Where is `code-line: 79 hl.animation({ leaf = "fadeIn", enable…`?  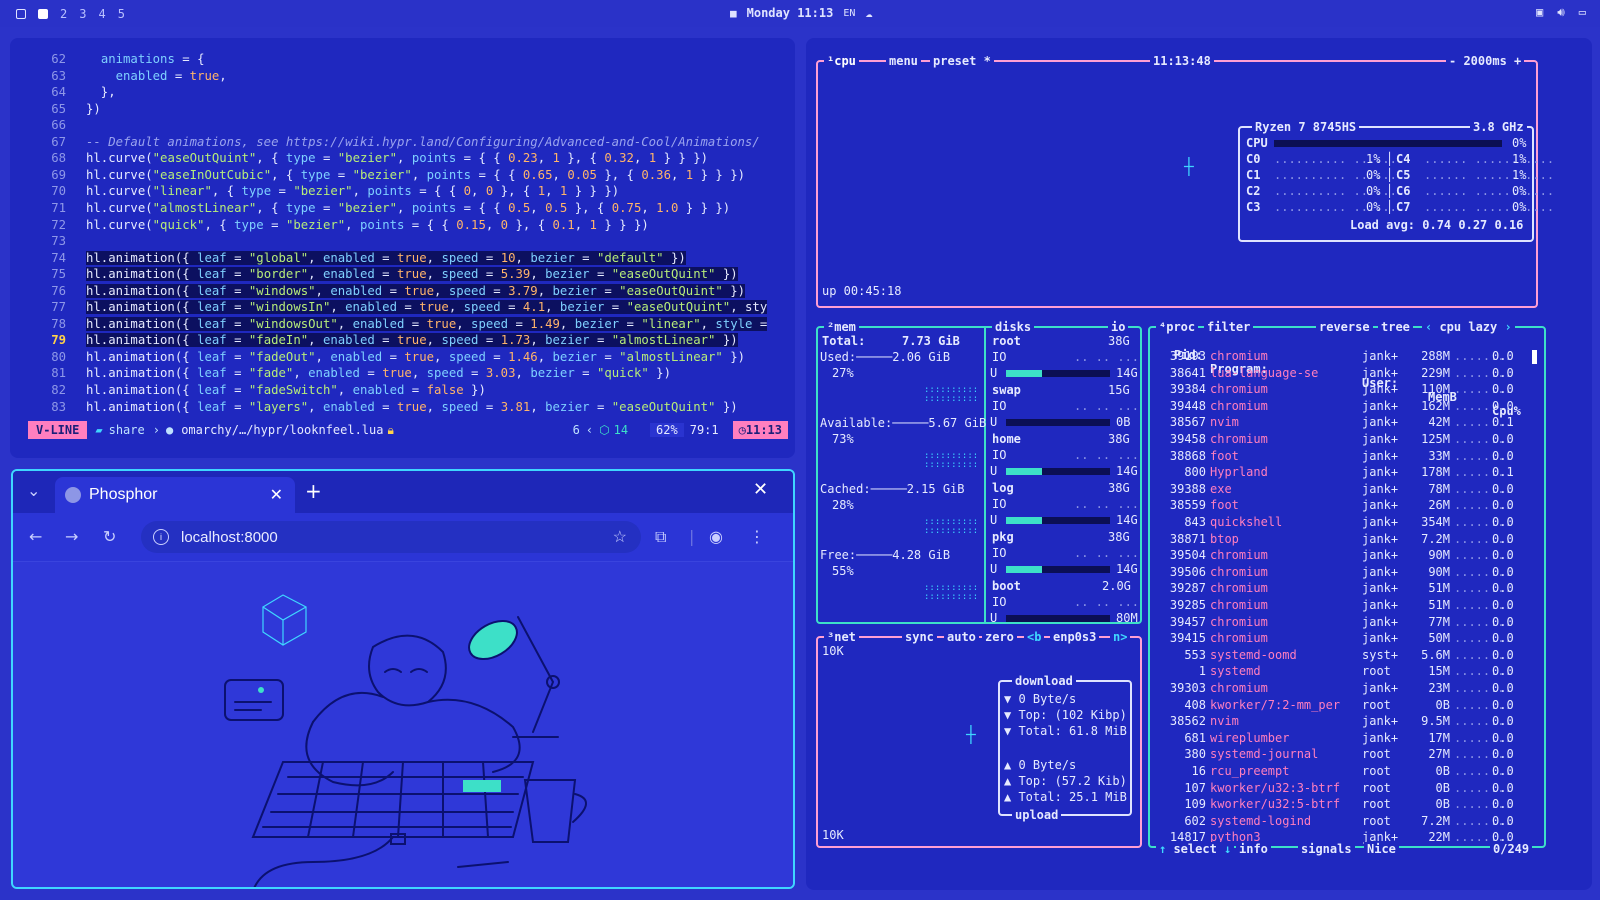
code-line: 79 hl.animation({ leaf = "fadeIn", enable… is located at coordinates (402, 341).